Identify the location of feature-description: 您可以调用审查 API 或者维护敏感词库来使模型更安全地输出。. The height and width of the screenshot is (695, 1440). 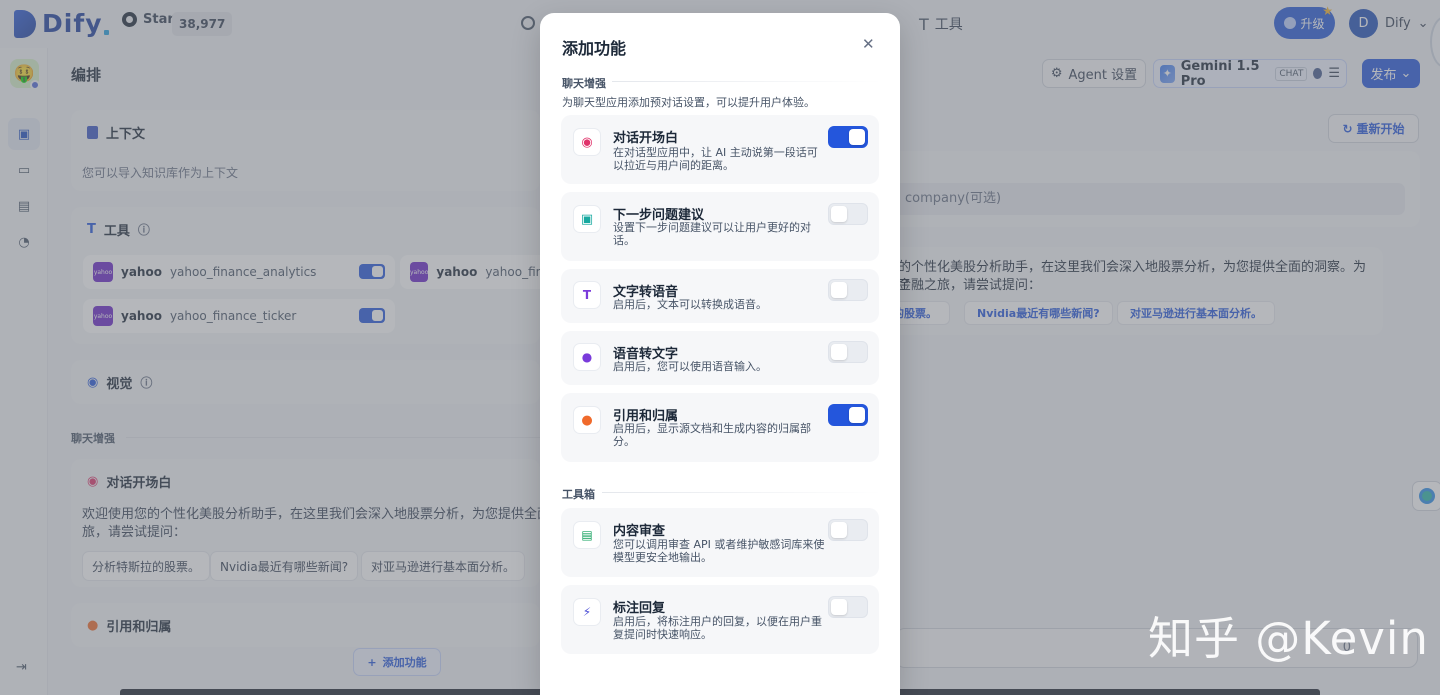
(719, 551).